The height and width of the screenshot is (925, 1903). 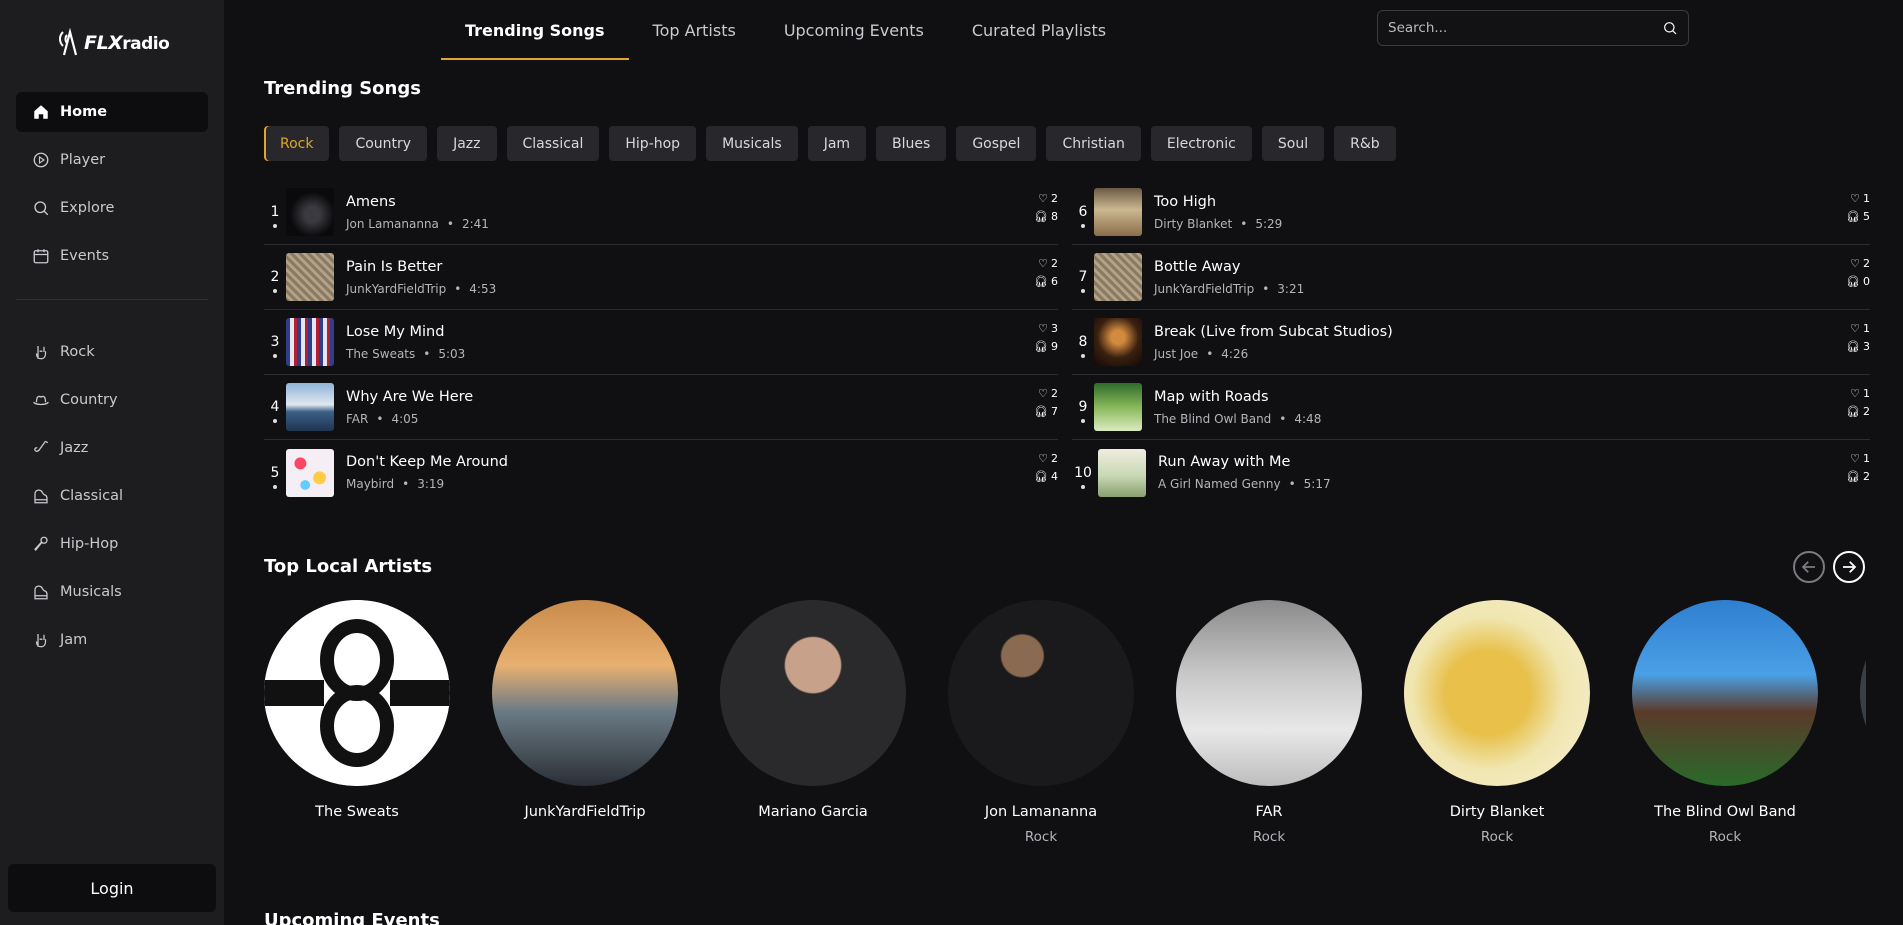 What do you see at coordinates (661, 212) in the screenshot?
I see `song-row: 1 Amens Jon Lamananna • 2:41 ♡ 2 🎧︎ 8` at bounding box center [661, 212].